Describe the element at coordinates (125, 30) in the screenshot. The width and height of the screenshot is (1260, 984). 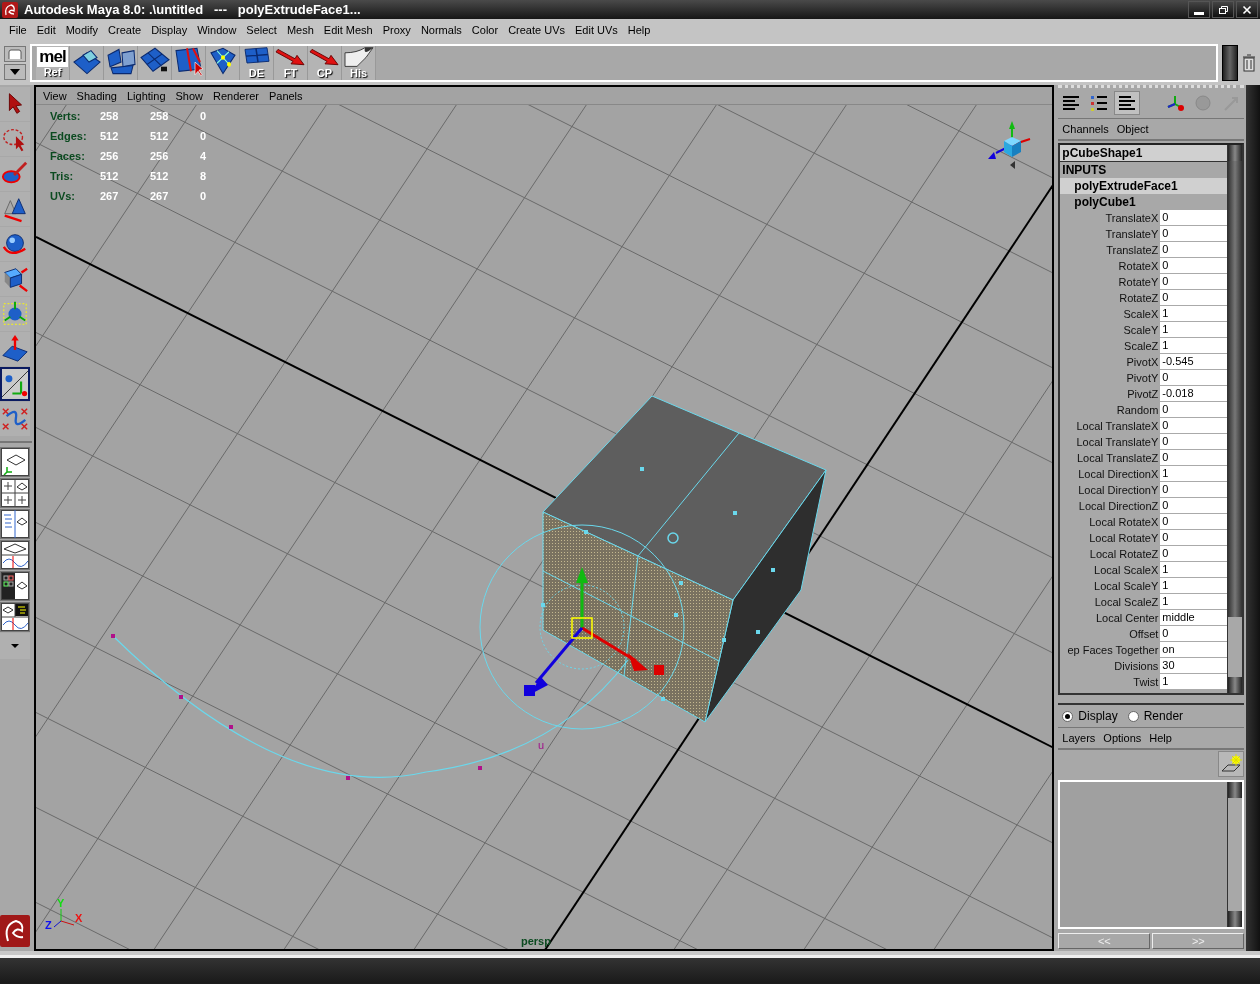
I see `menu-item: Create` at that location.